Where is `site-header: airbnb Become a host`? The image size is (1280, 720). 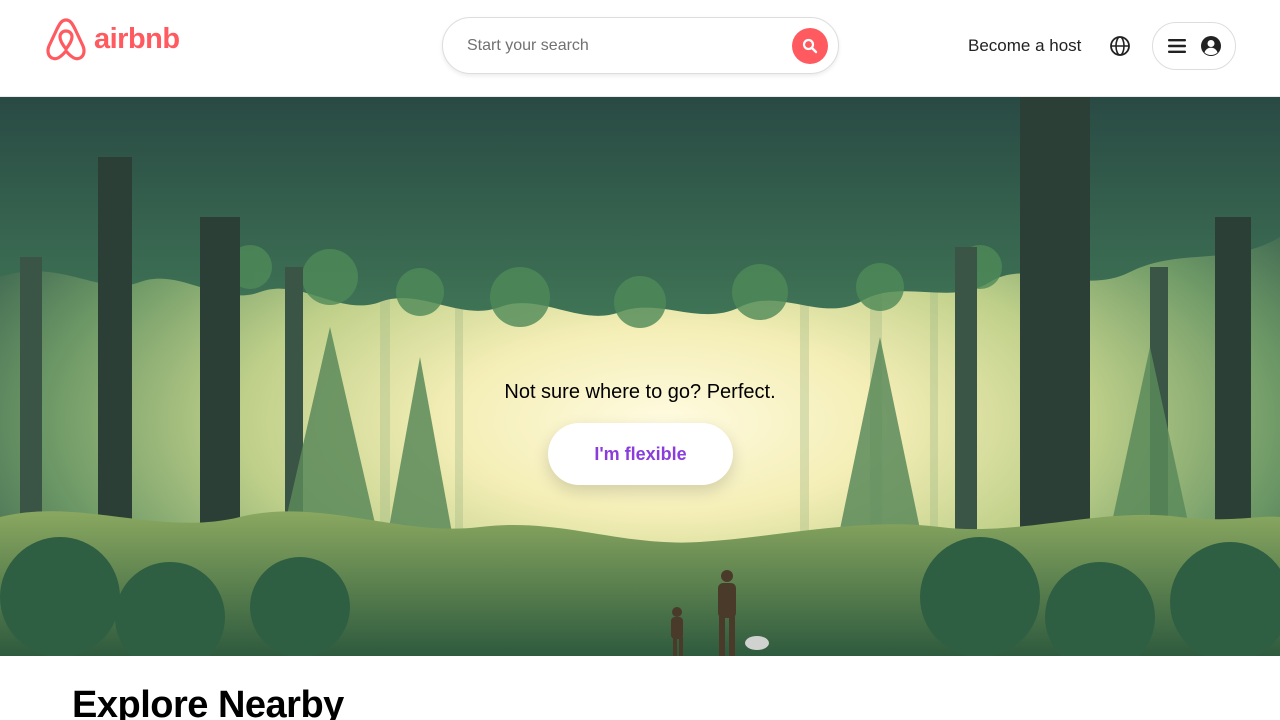 site-header: airbnb Become a host is located at coordinates (640, 48).